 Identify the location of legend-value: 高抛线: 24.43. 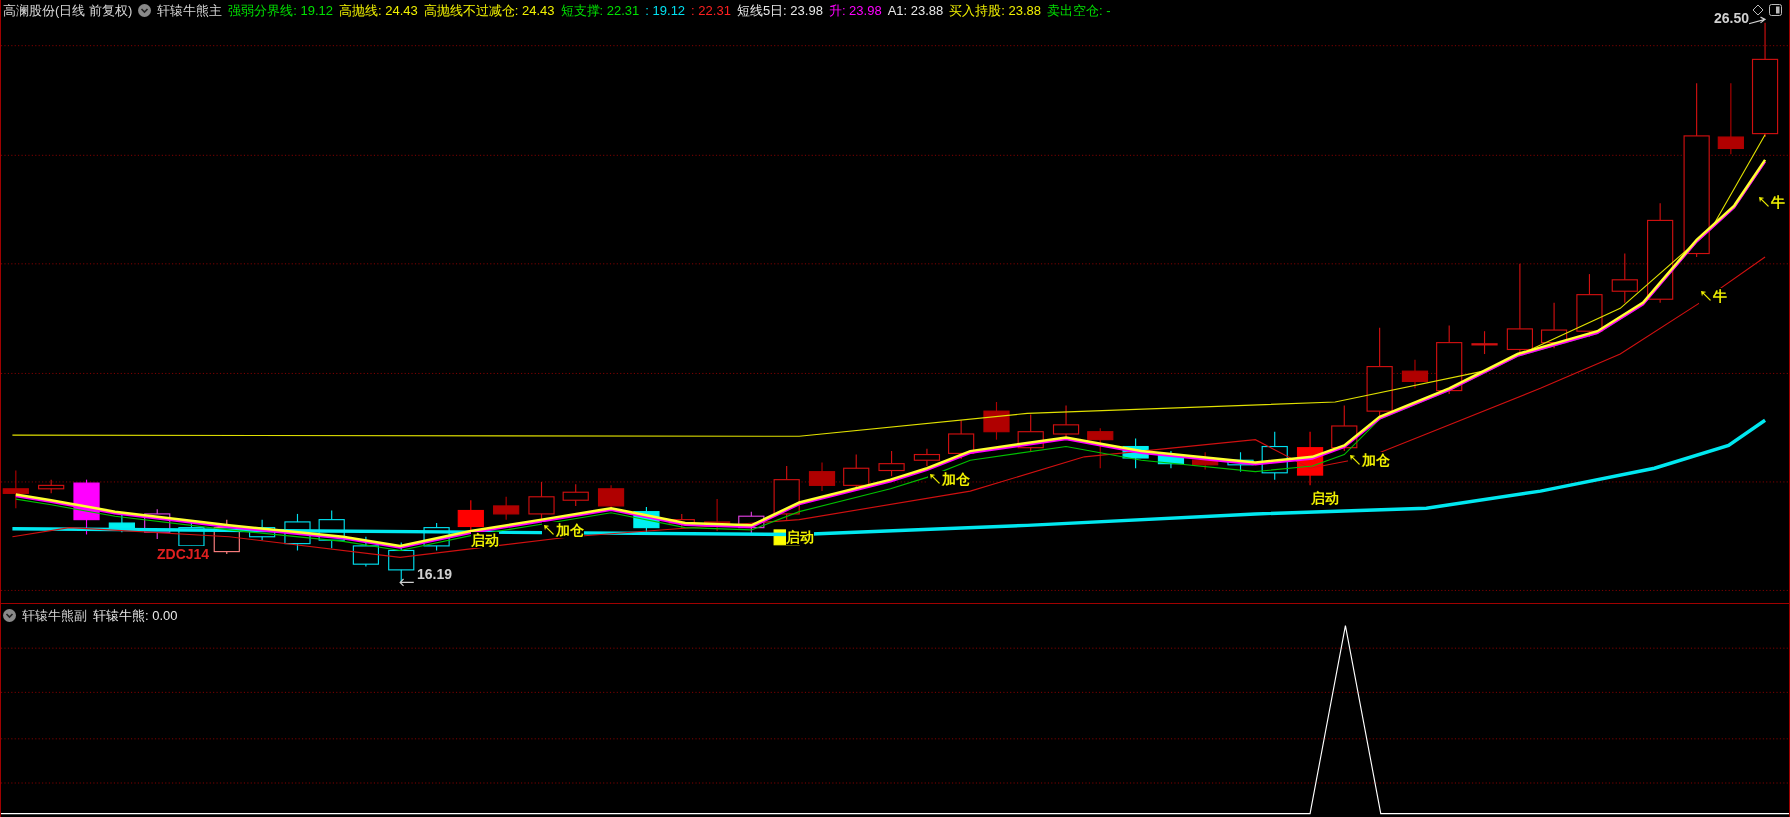
(378, 11).